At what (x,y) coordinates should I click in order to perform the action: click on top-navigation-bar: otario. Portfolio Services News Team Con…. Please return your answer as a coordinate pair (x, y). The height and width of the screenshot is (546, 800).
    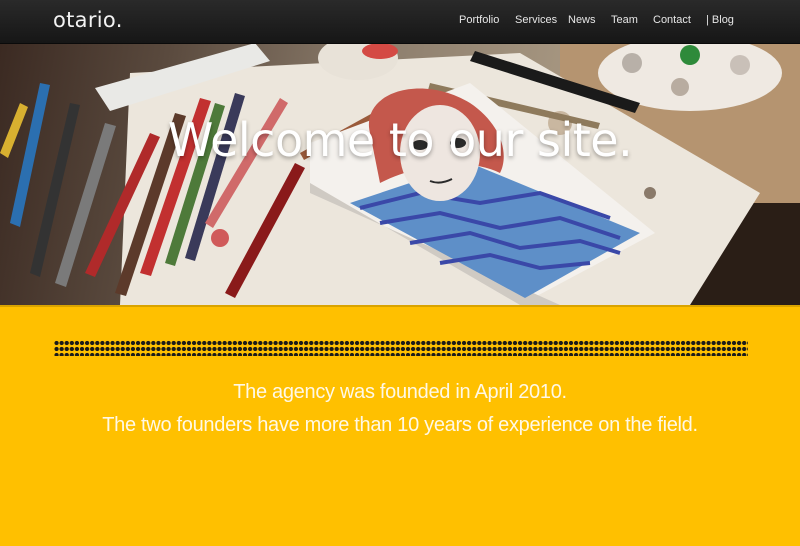
    Looking at the image, I should click on (400, 22).